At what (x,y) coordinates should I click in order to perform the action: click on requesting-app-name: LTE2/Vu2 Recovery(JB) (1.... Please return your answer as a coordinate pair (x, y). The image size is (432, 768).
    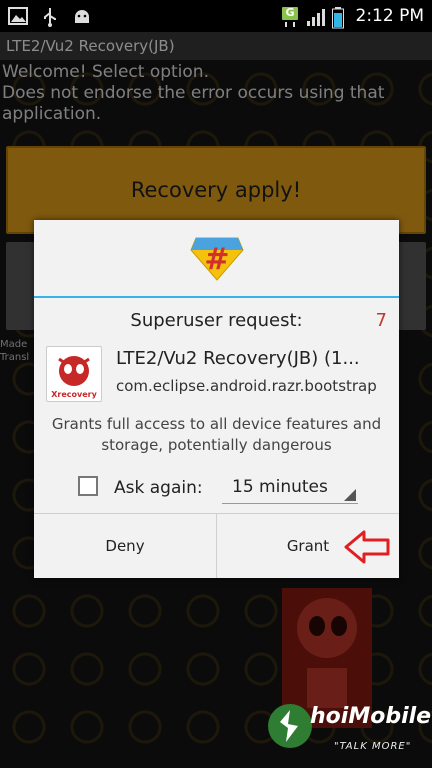
    Looking at the image, I should click on (238, 358).